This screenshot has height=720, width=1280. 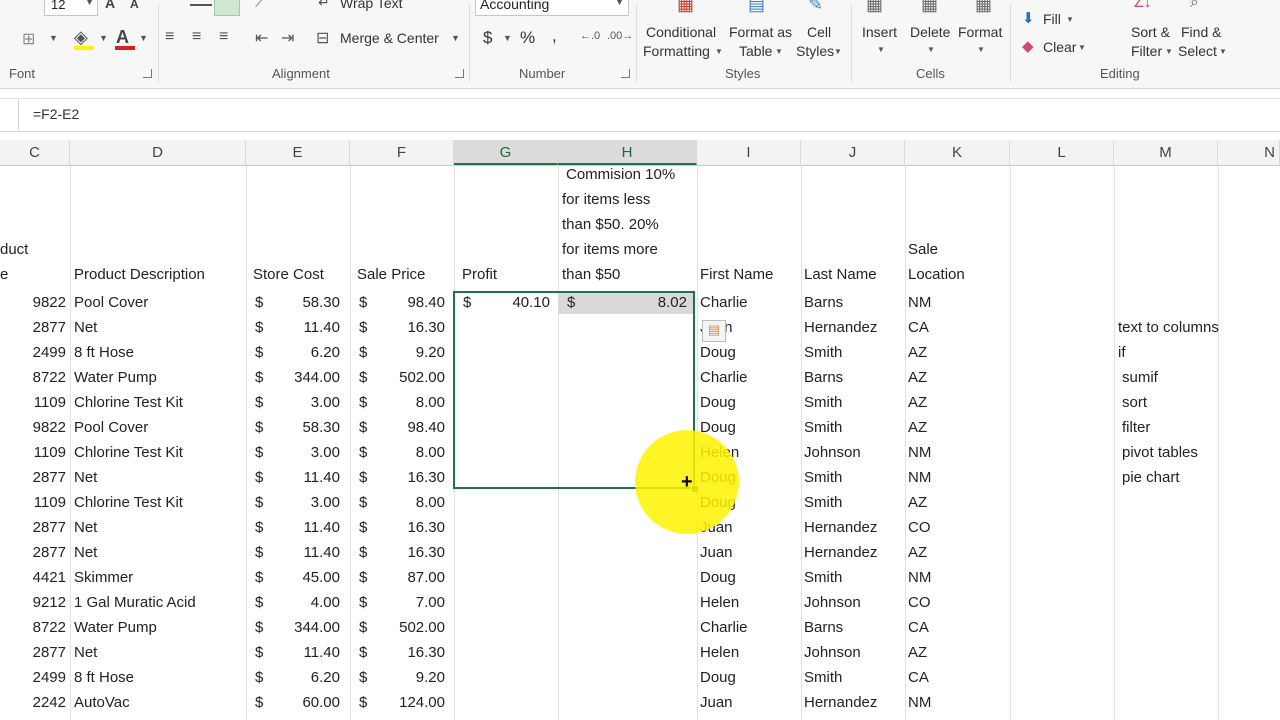 What do you see at coordinates (627, 152) in the screenshot?
I see `column-header-h: H` at bounding box center [627, 152].